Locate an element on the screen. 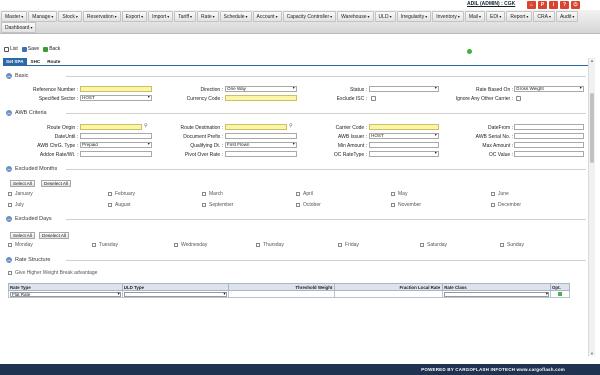 Image resolution: width=600 pixels, height=375 pixels. month-option-february: February is located at coordinates (121, 194).